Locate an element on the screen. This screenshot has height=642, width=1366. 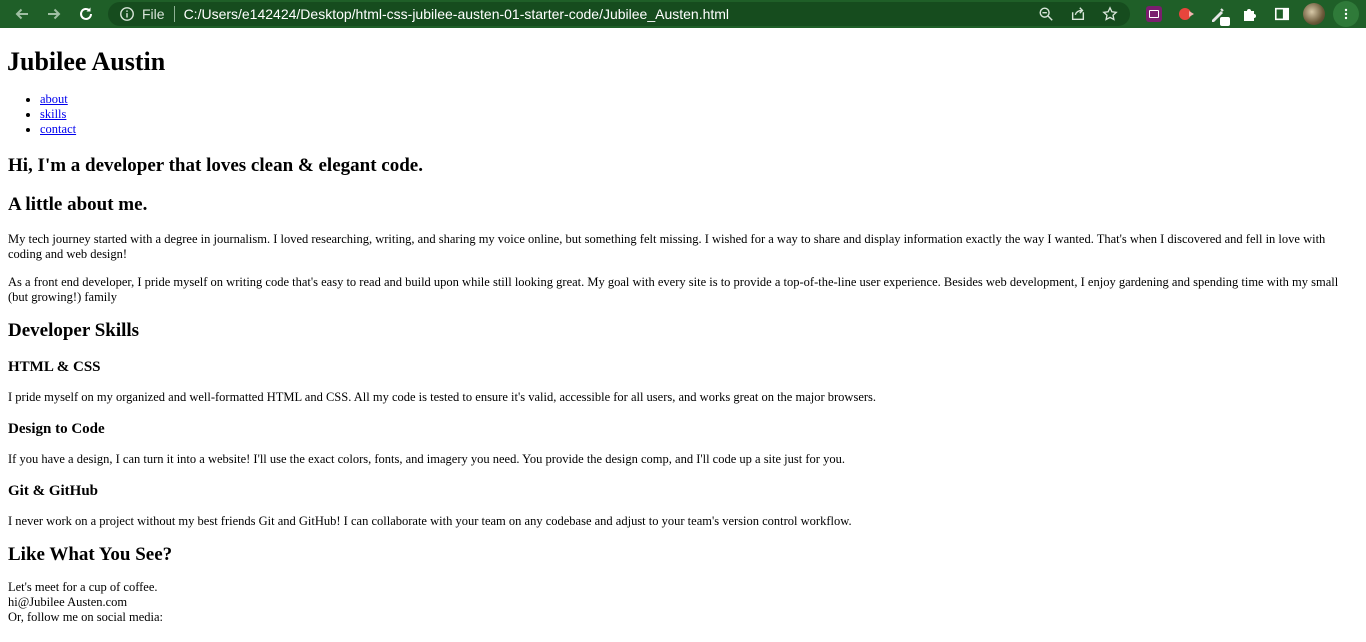
nav-list: about skills contact is located at coordinates (683, 114).